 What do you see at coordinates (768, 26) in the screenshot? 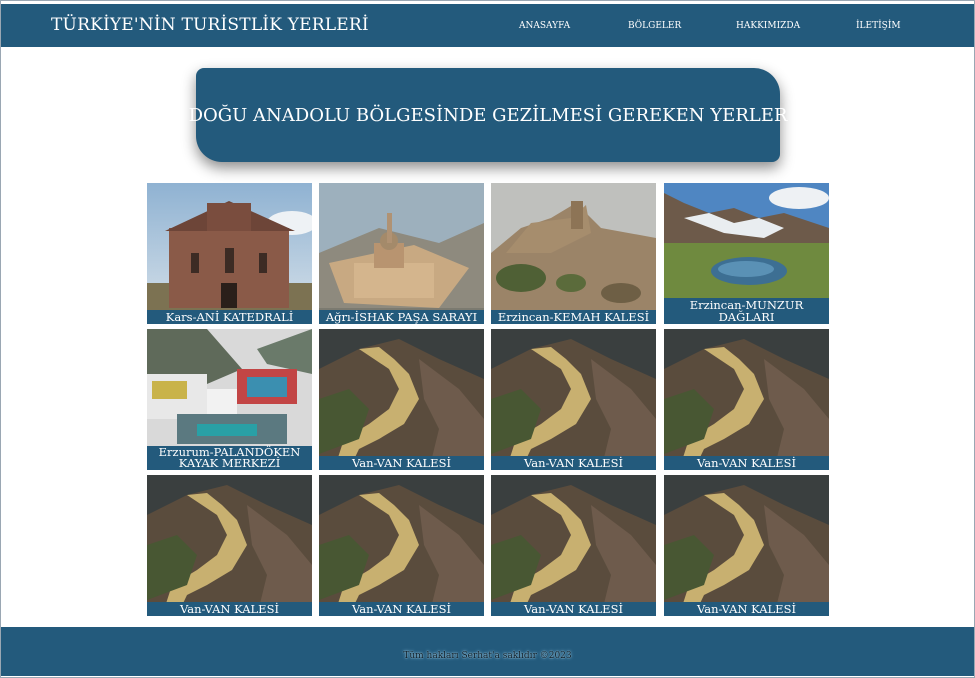
I see `nav-hakkimizda: HAKKIMIZDA` at bounding box center [768, 26].